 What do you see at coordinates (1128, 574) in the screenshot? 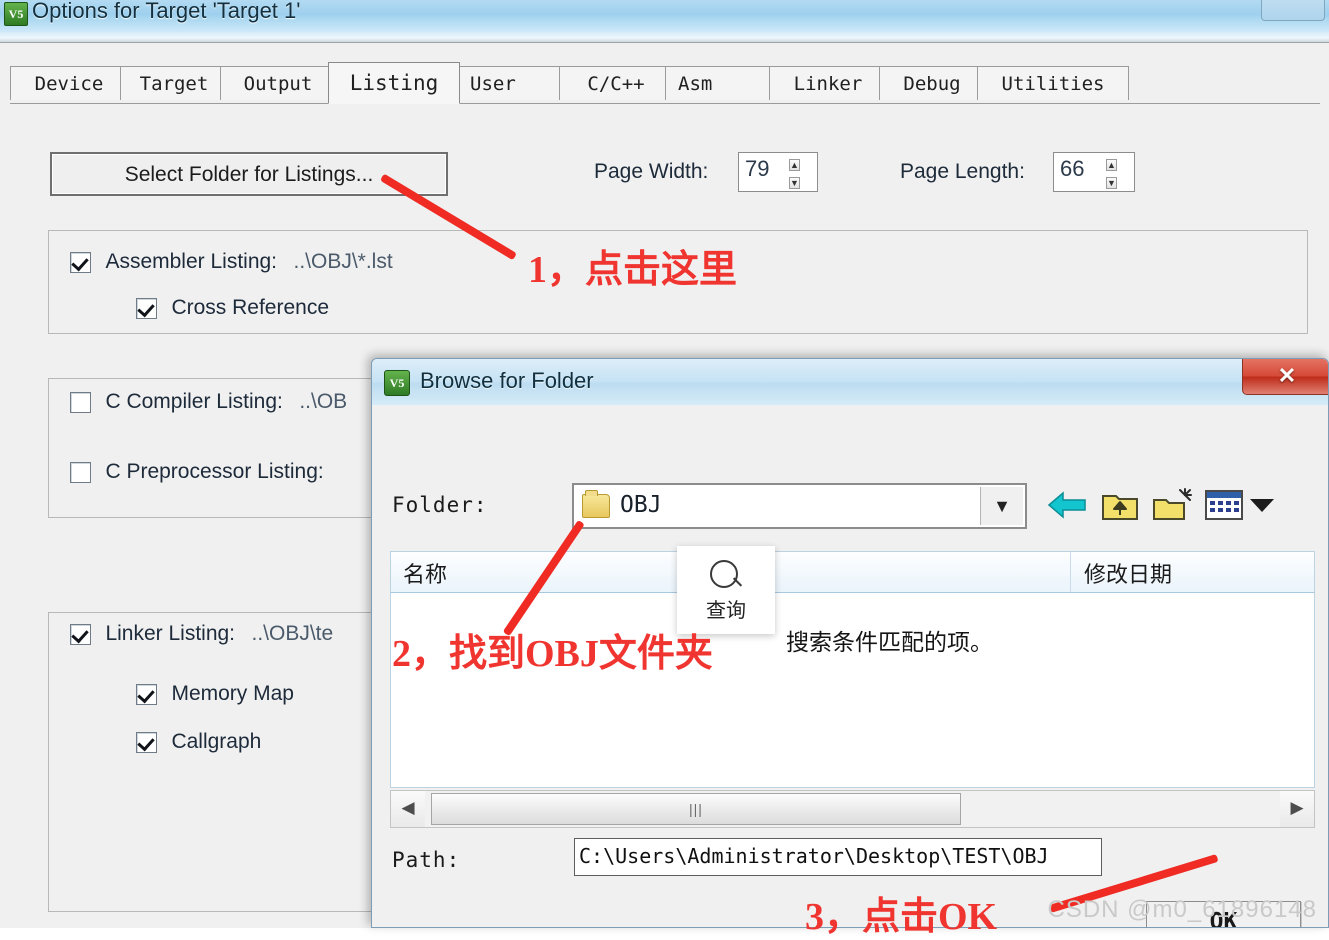
I see `column-header-date-modified-label: 修改日期` at bounding box center [1128, 574].